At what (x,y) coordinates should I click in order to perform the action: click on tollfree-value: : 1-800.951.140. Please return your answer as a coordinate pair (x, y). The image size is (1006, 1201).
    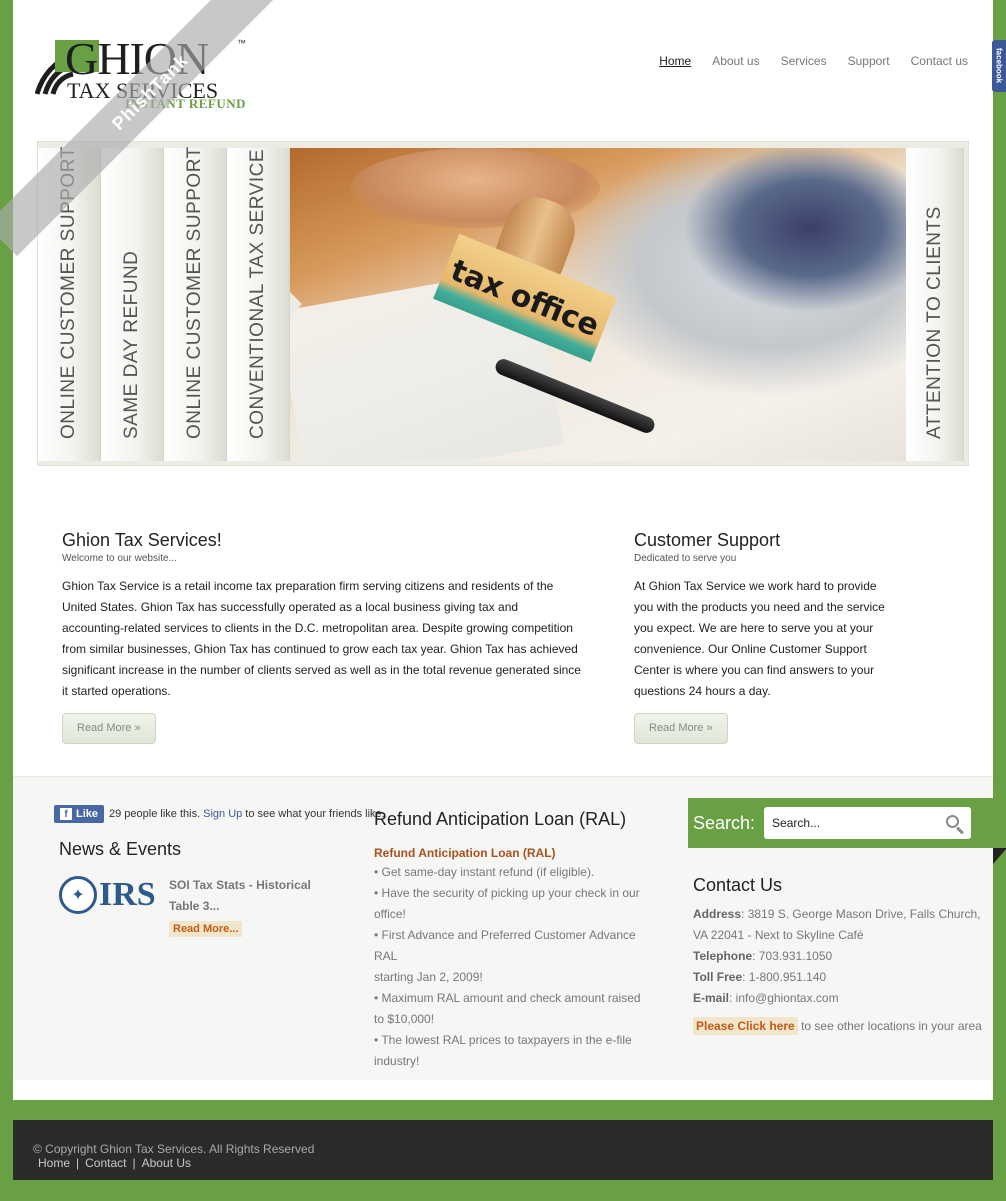
    Looking at the image, I should click on (784, 977).